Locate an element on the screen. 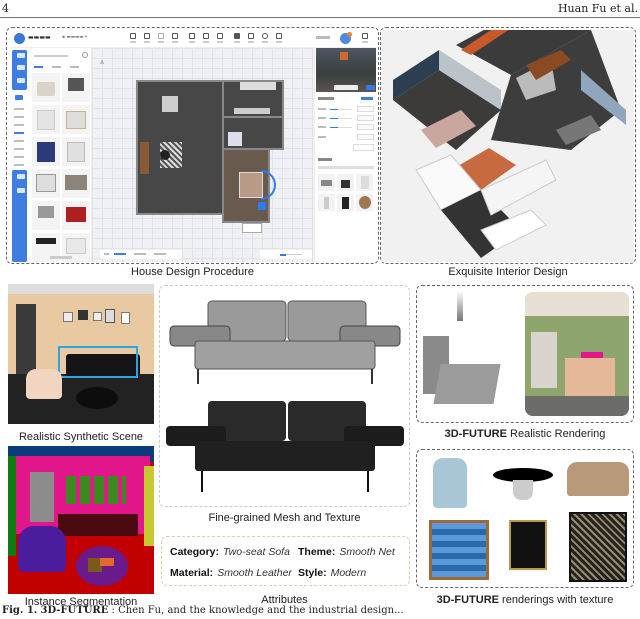 The image size is (640, 619). sofa-renders is located at coordinates (285, 396).